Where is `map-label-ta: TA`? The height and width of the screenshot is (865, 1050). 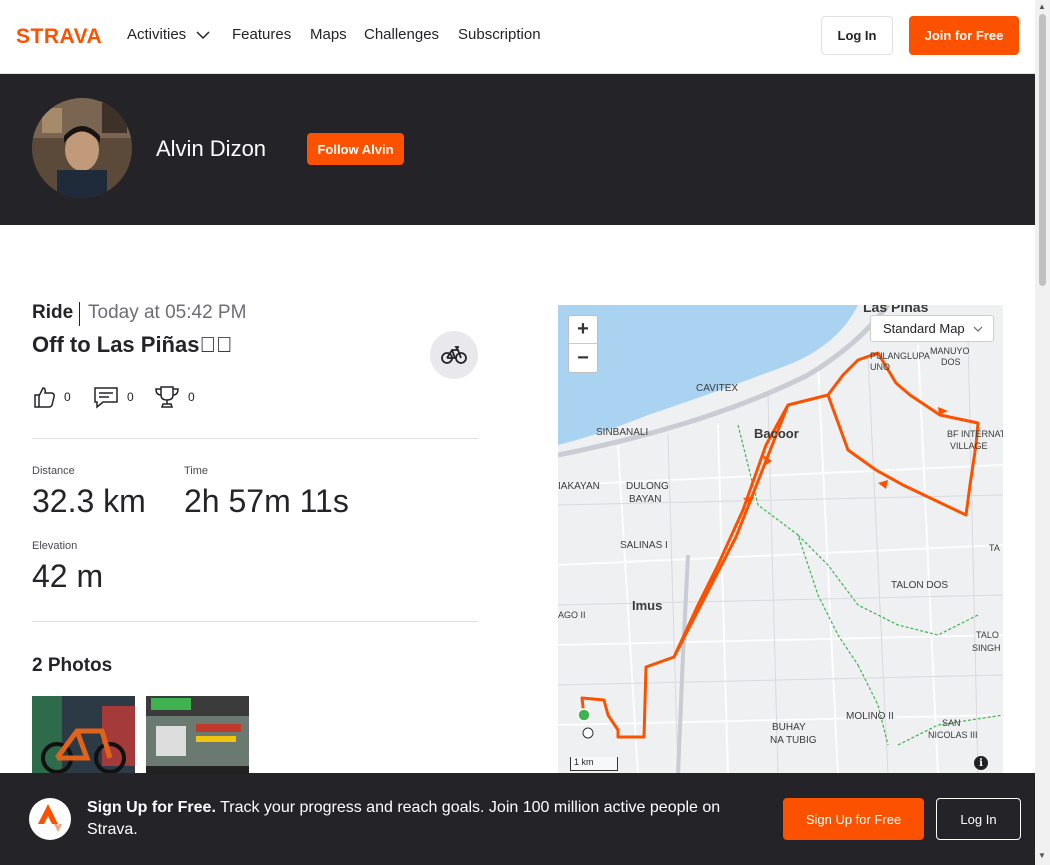 map-label-ta: TA is located at coordinates (994, 548).